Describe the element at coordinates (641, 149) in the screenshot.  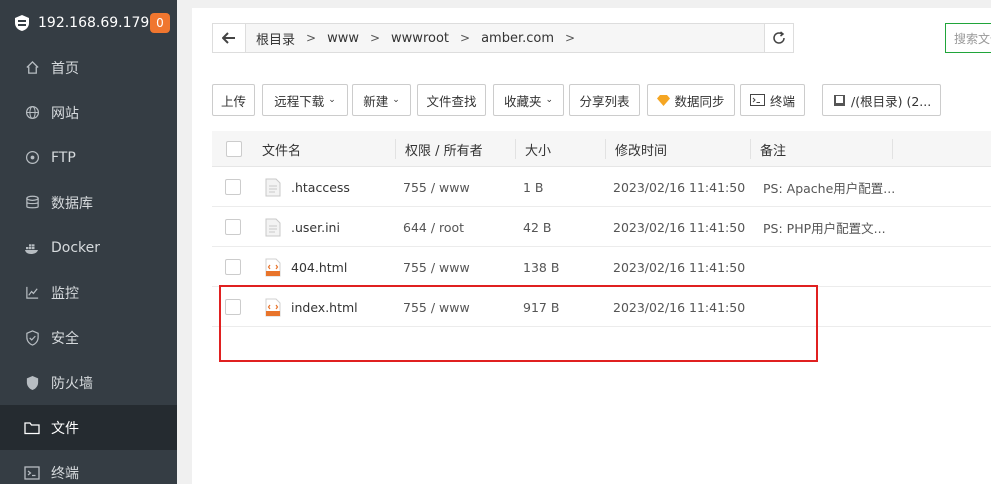
I see `column-header-modified: 修改时间` at that location.